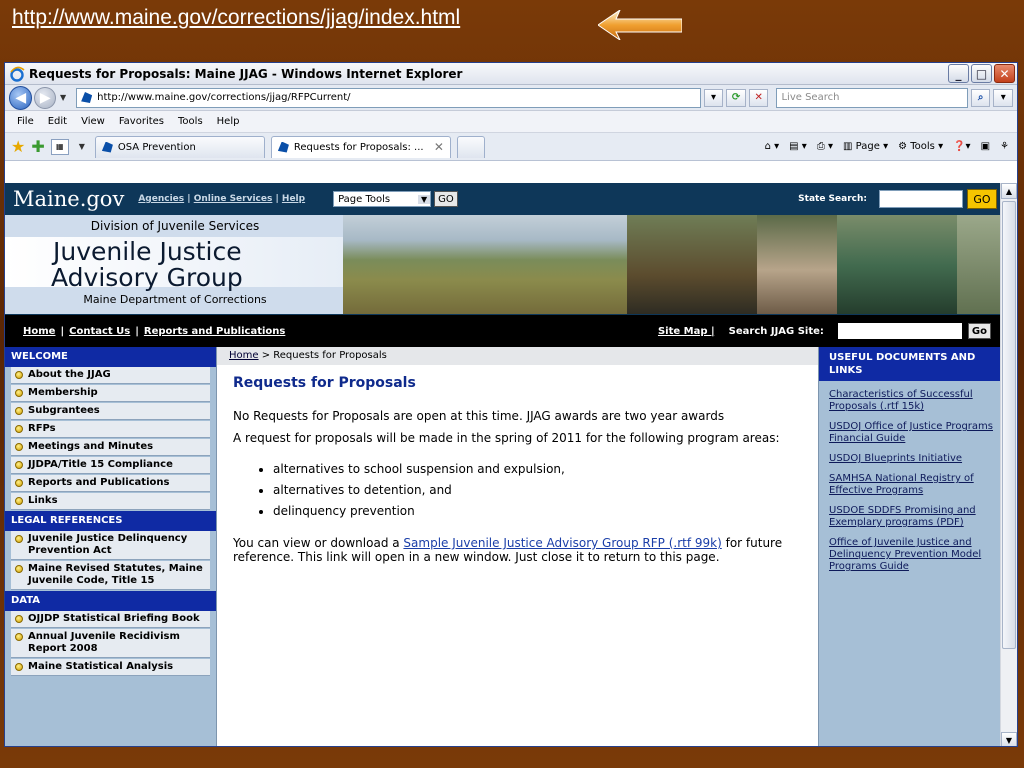  Describe the element at coordinates (382, 199) in the screenshot. I see `page-tools-select: Page Tools ▼` at that location.